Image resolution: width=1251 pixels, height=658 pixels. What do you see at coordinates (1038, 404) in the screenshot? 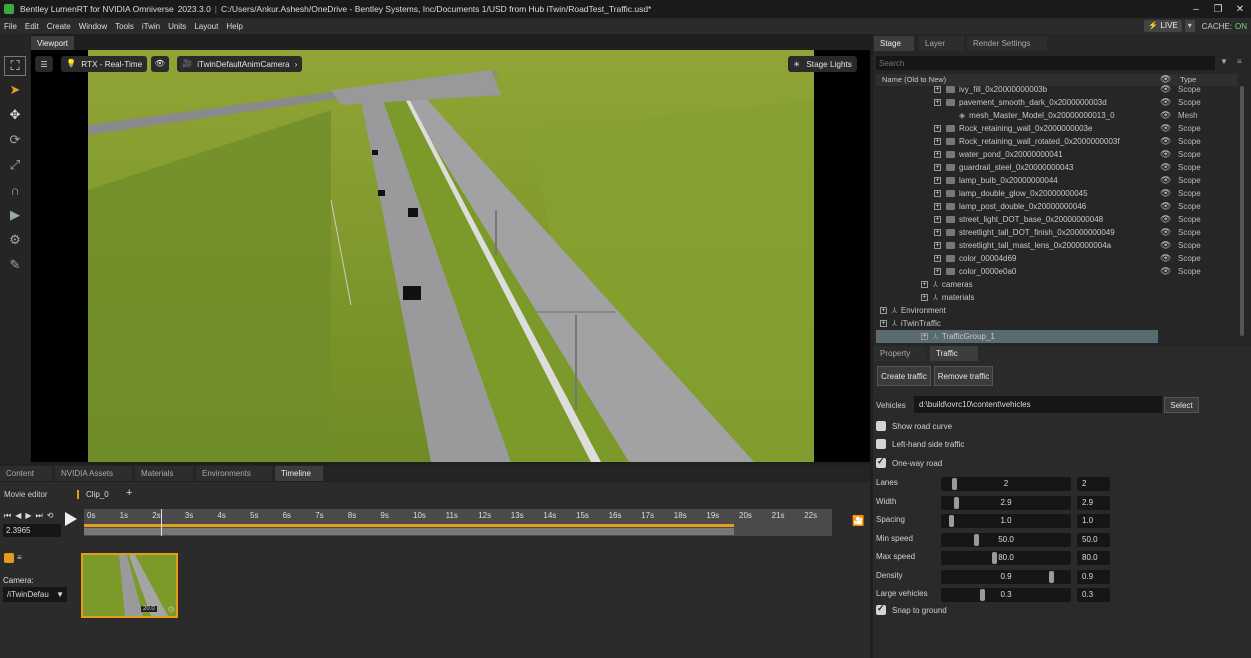
I see `vehicles-path-field: d:\build\ovrc10\content\vehicles` at bounding box center [1038, 404].